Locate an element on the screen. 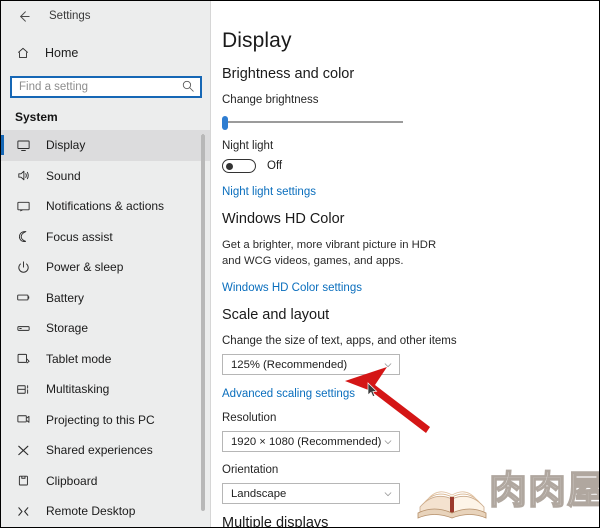  power-icon is located at coordinates (23, 267).